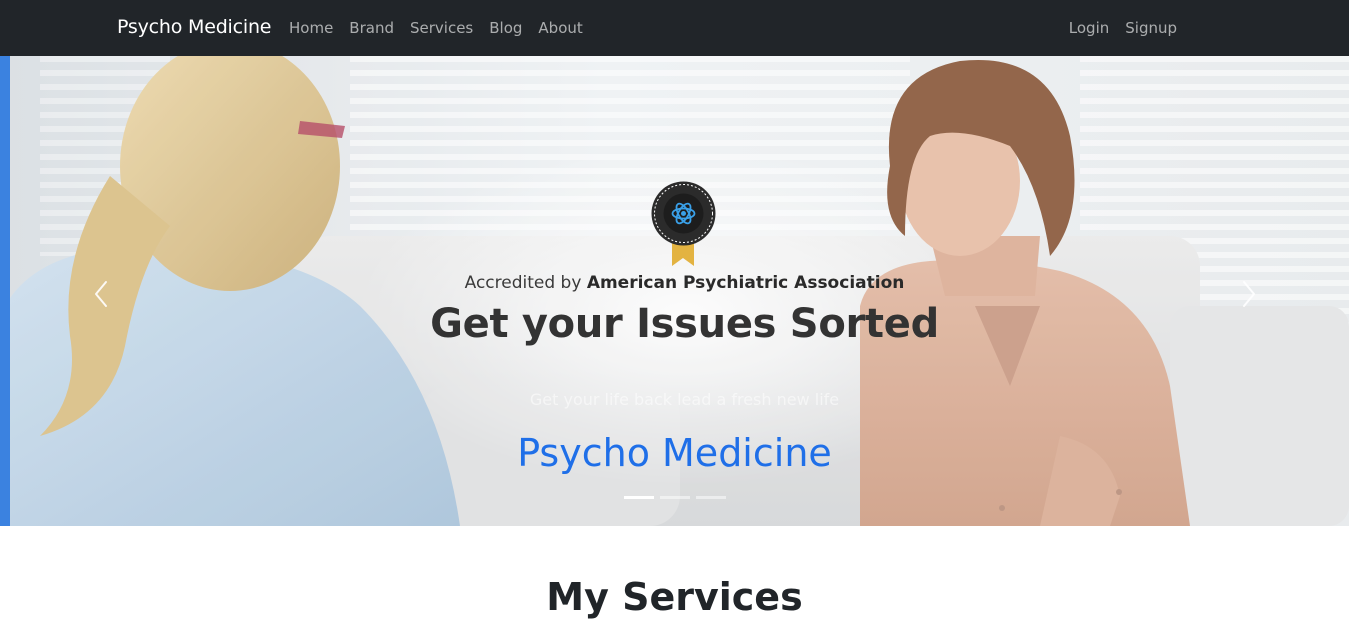 The height and width of the screenshot is (625, 1349). What do you see at coordinates (194, 27) in the screenshot?
I see `navbar-brand: Psycho Medicine` at bounding box center [194, 27].